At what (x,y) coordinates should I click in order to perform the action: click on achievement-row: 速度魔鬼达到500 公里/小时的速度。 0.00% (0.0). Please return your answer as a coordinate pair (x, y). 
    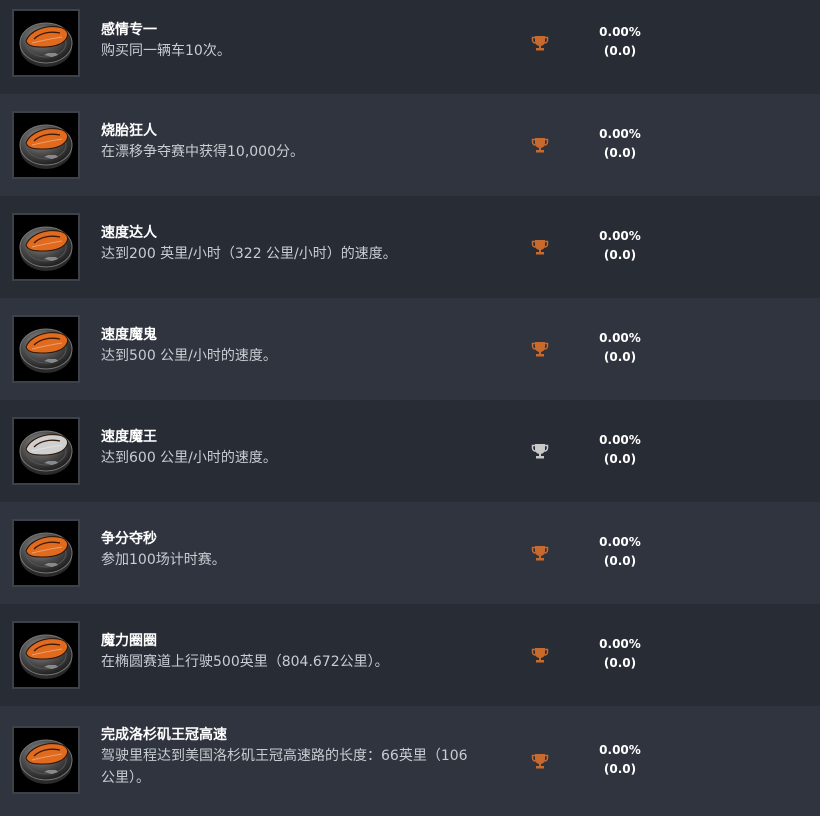
    Looking at the image, I should click on (410, 349).